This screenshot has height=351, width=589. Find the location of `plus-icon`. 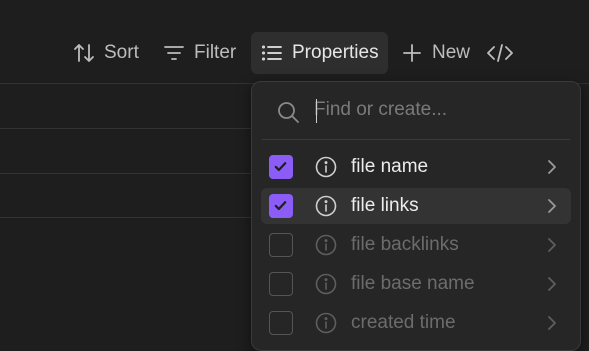

plus-icon is located at coordinates (412, 53).